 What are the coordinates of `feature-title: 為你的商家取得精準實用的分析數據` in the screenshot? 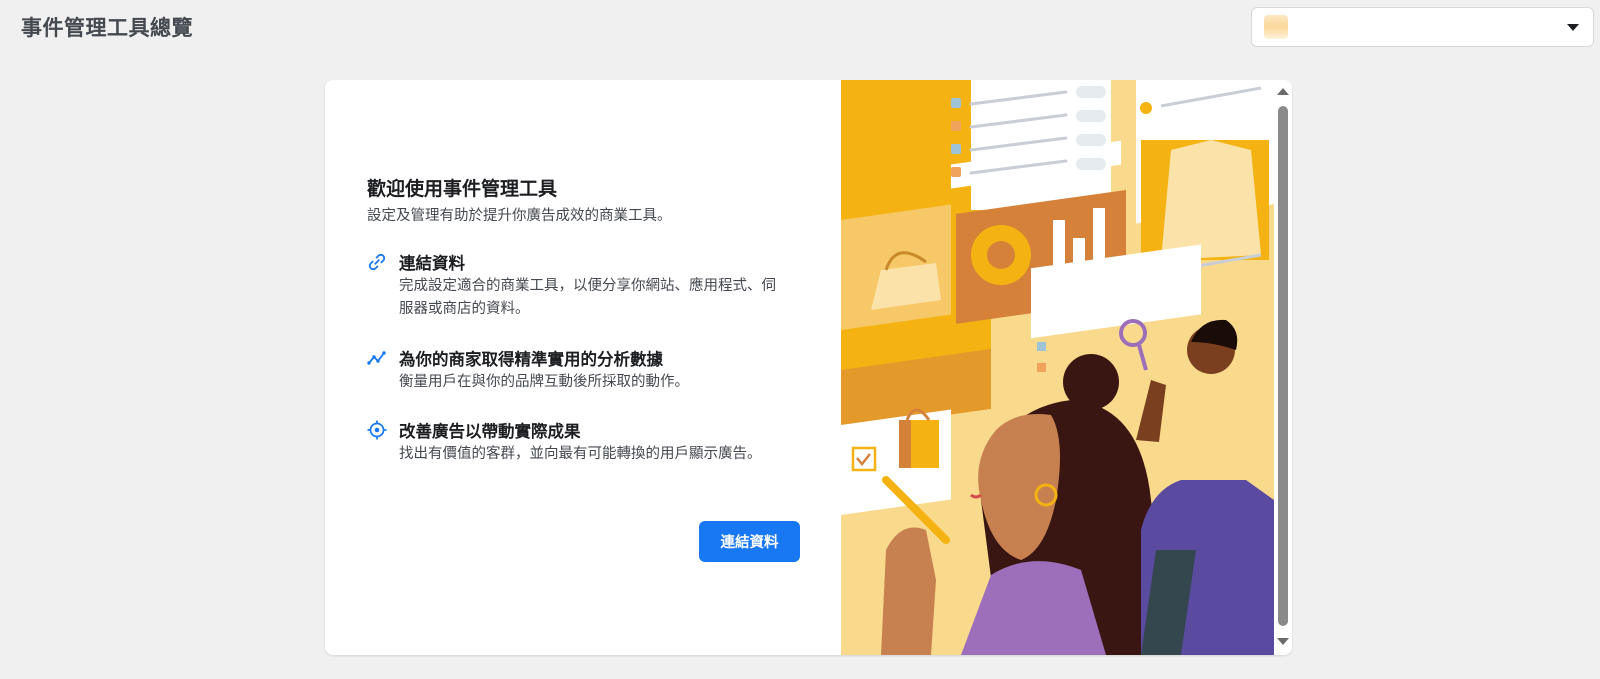 It's located at (531, 359).